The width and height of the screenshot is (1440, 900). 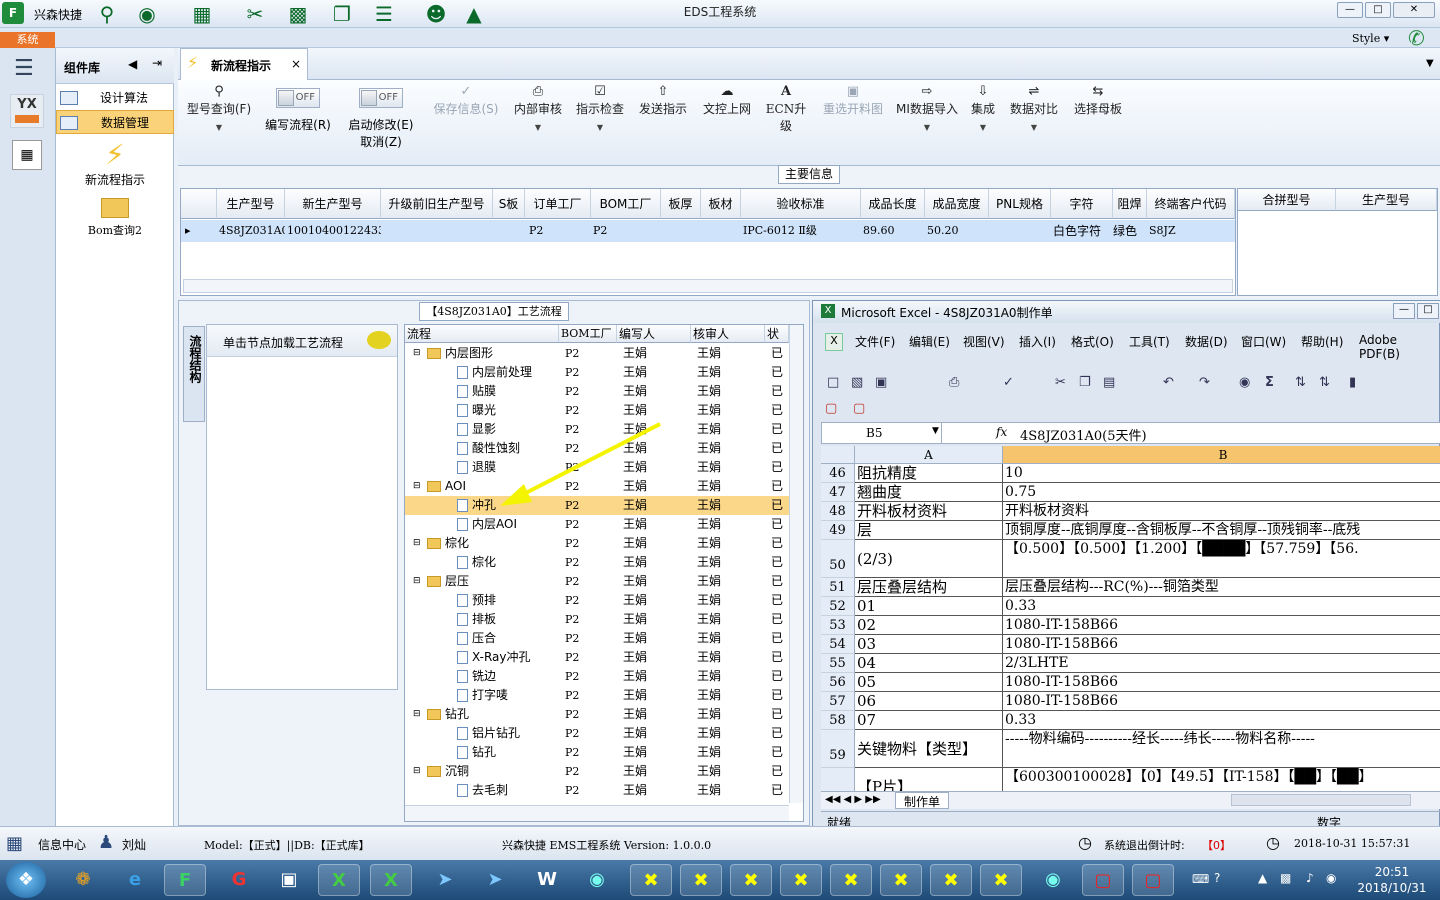 What do you see at coordinates (1221, 587) in the screenshot?
I see `cell-b: 层压叠层结构---RC(%)---铜箔类型` at bounding box center [1221, 587].